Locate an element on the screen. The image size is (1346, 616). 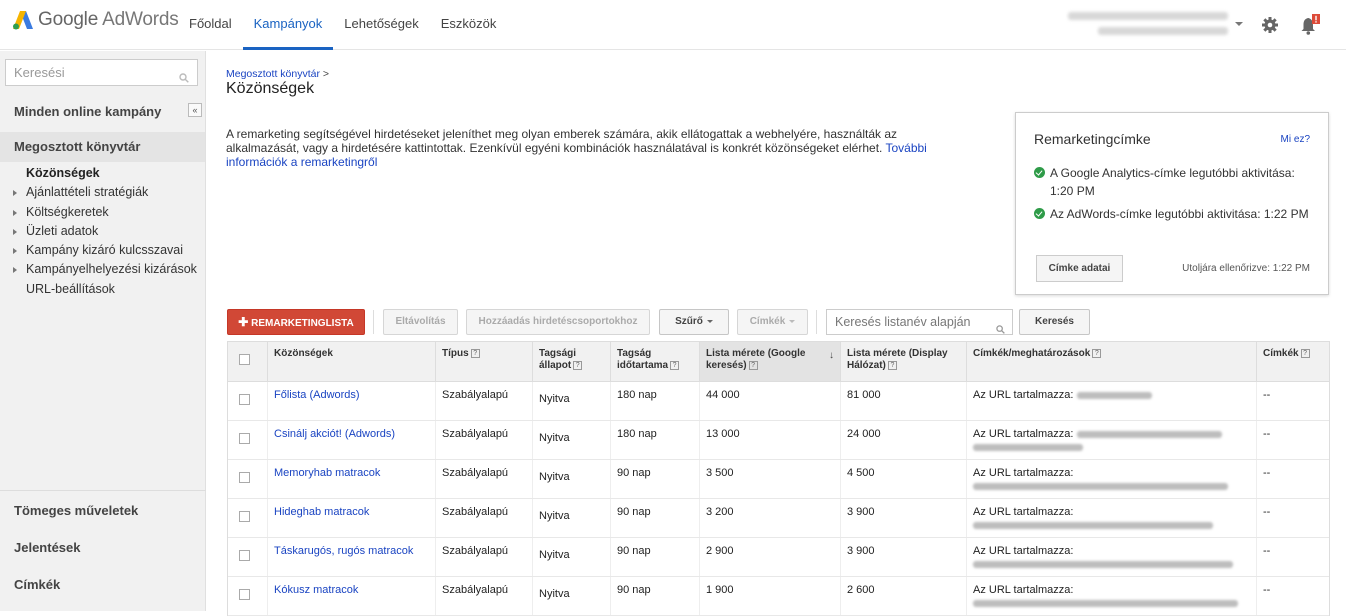
sidebar-item-budgets: Költségkeretek is located at coordinates (103, 212).